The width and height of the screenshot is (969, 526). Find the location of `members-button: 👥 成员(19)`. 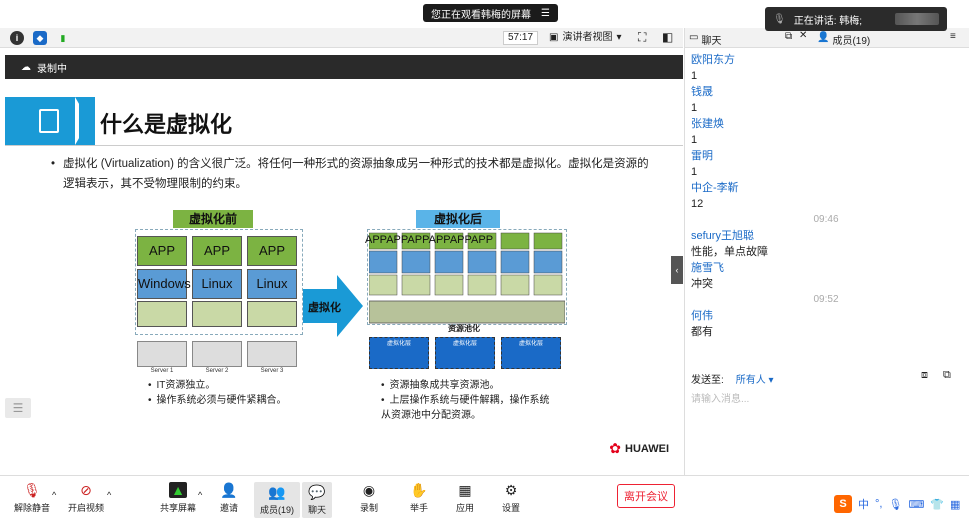

members-button: 👥 成员(19) is located at coordinates (277, 500).